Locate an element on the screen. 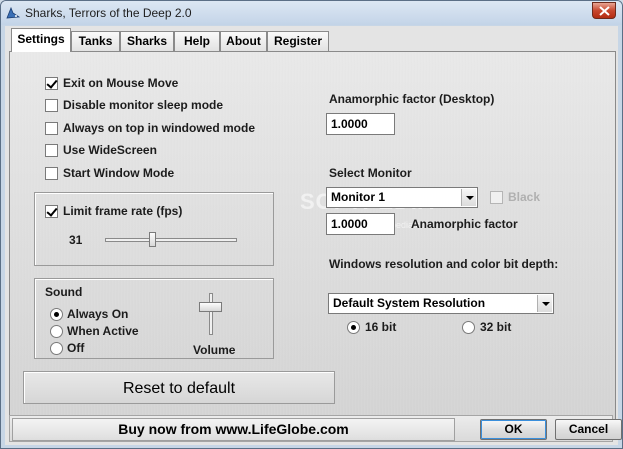 This screenshot has width=623, height=449. frame-rate-value: 31 is located at coordinates (76, 240).